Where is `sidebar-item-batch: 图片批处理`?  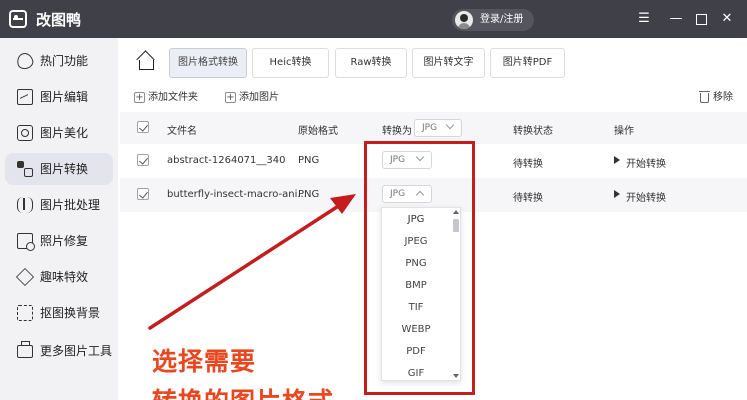 sidebar-item-batch: 图片批处理 is located at coordinates (59, 205).